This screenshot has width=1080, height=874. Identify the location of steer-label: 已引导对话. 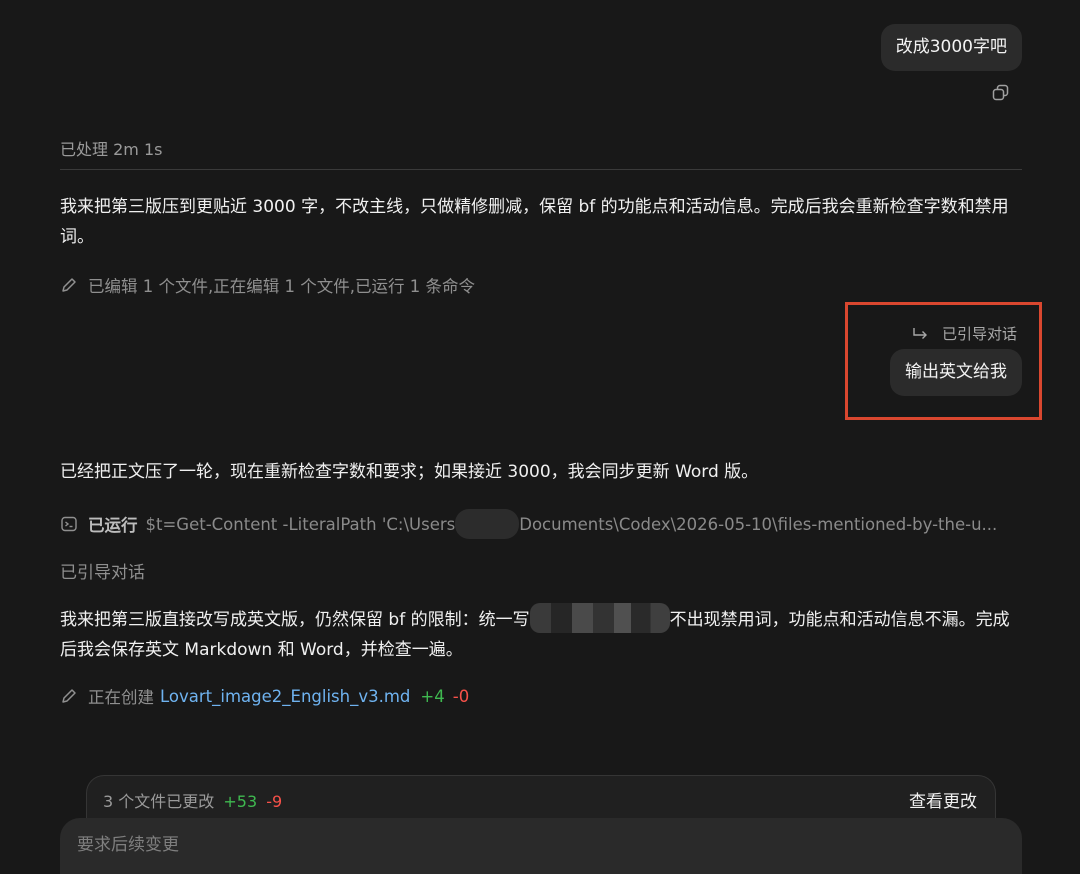
(964, 333).